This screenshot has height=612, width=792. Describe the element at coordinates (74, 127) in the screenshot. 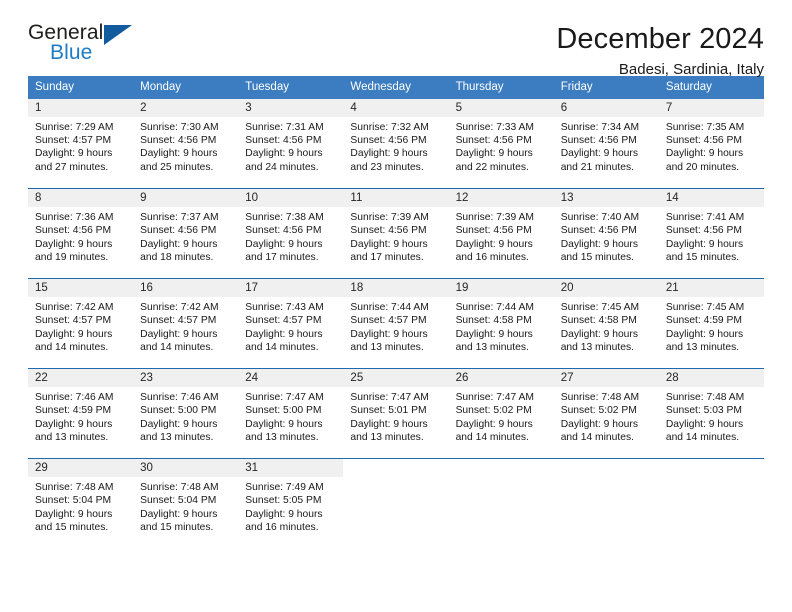

I see `sunrise-time: Sunrise: 7:29 AM` at that location.